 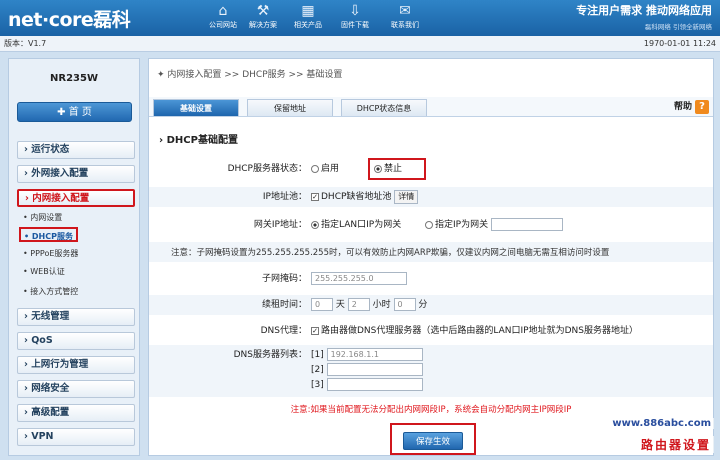 What do you see at coordinates (283, 331) in the screenshot?
I see `dns-proxy-label: DNS代理：` at bounding box center [283, 331].